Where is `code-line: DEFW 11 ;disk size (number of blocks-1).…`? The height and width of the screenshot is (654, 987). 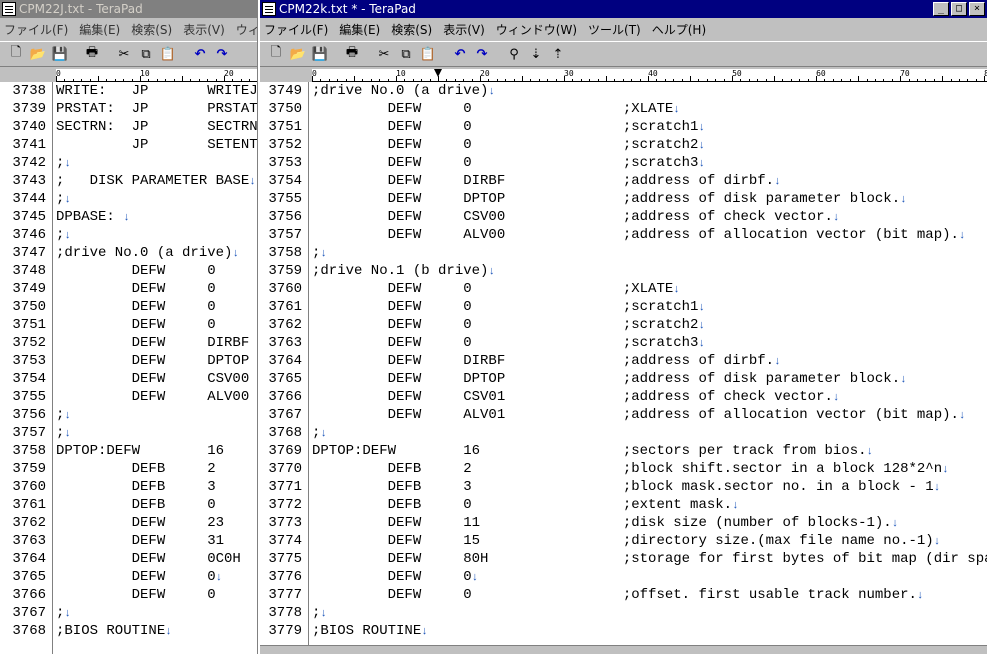 code-line: DEFW 11 ;disk size (number of blocks-1).… is located at coordinates (649, 523).